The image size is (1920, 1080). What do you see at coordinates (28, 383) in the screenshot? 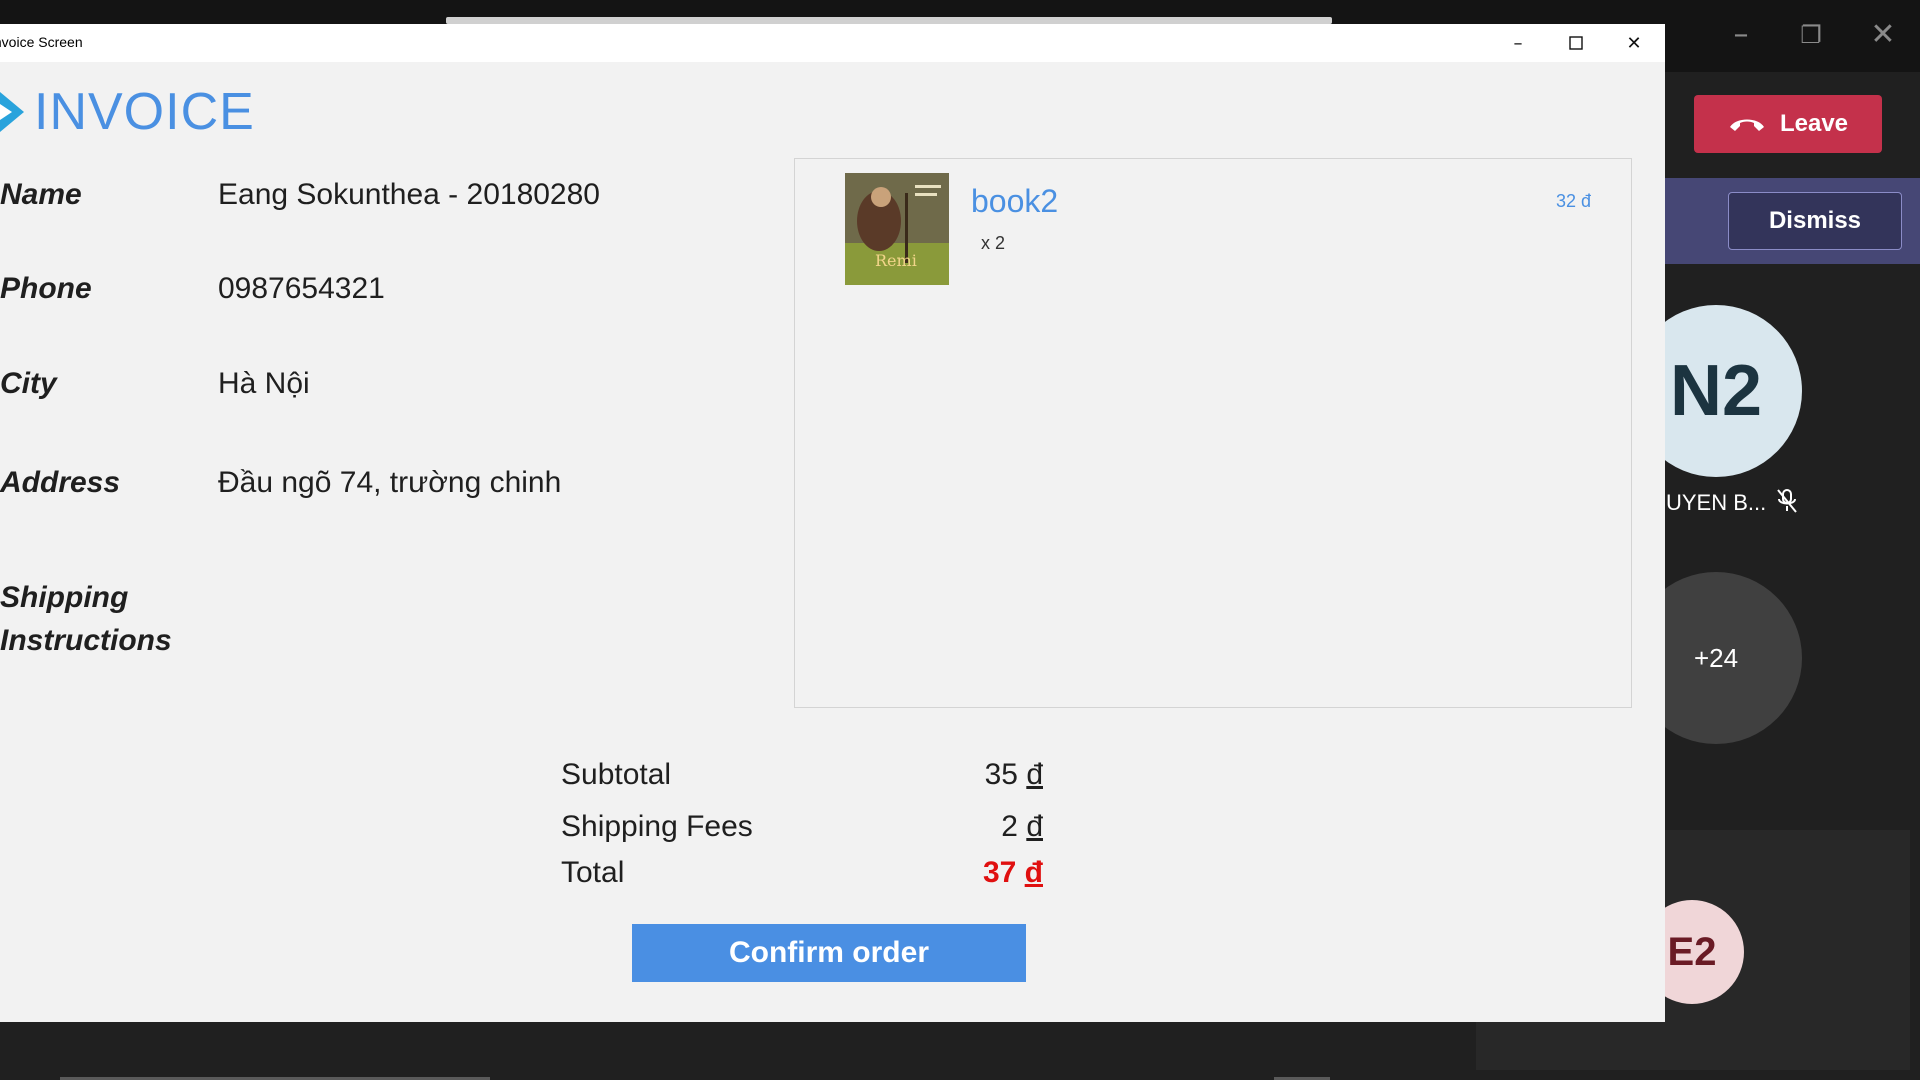
I see `city-label: City` at bounding box center [28, 383].